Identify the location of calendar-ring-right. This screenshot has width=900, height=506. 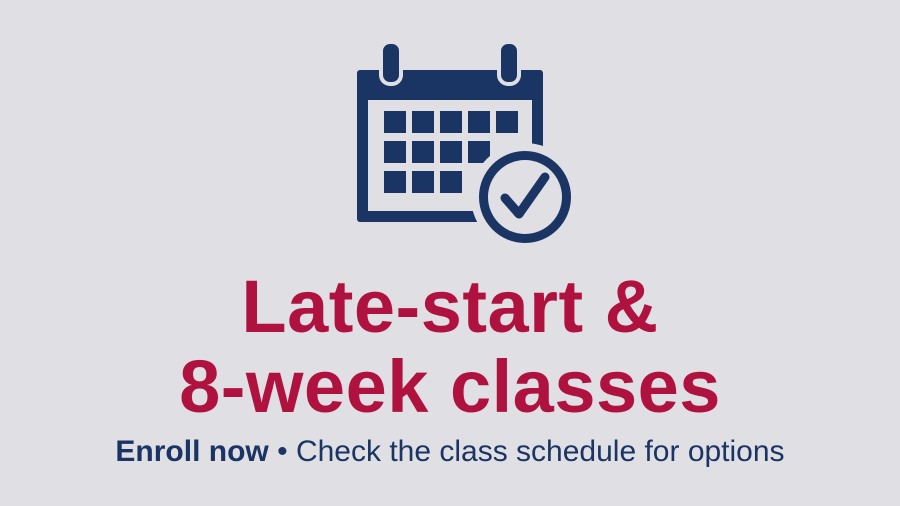
(509, 64).